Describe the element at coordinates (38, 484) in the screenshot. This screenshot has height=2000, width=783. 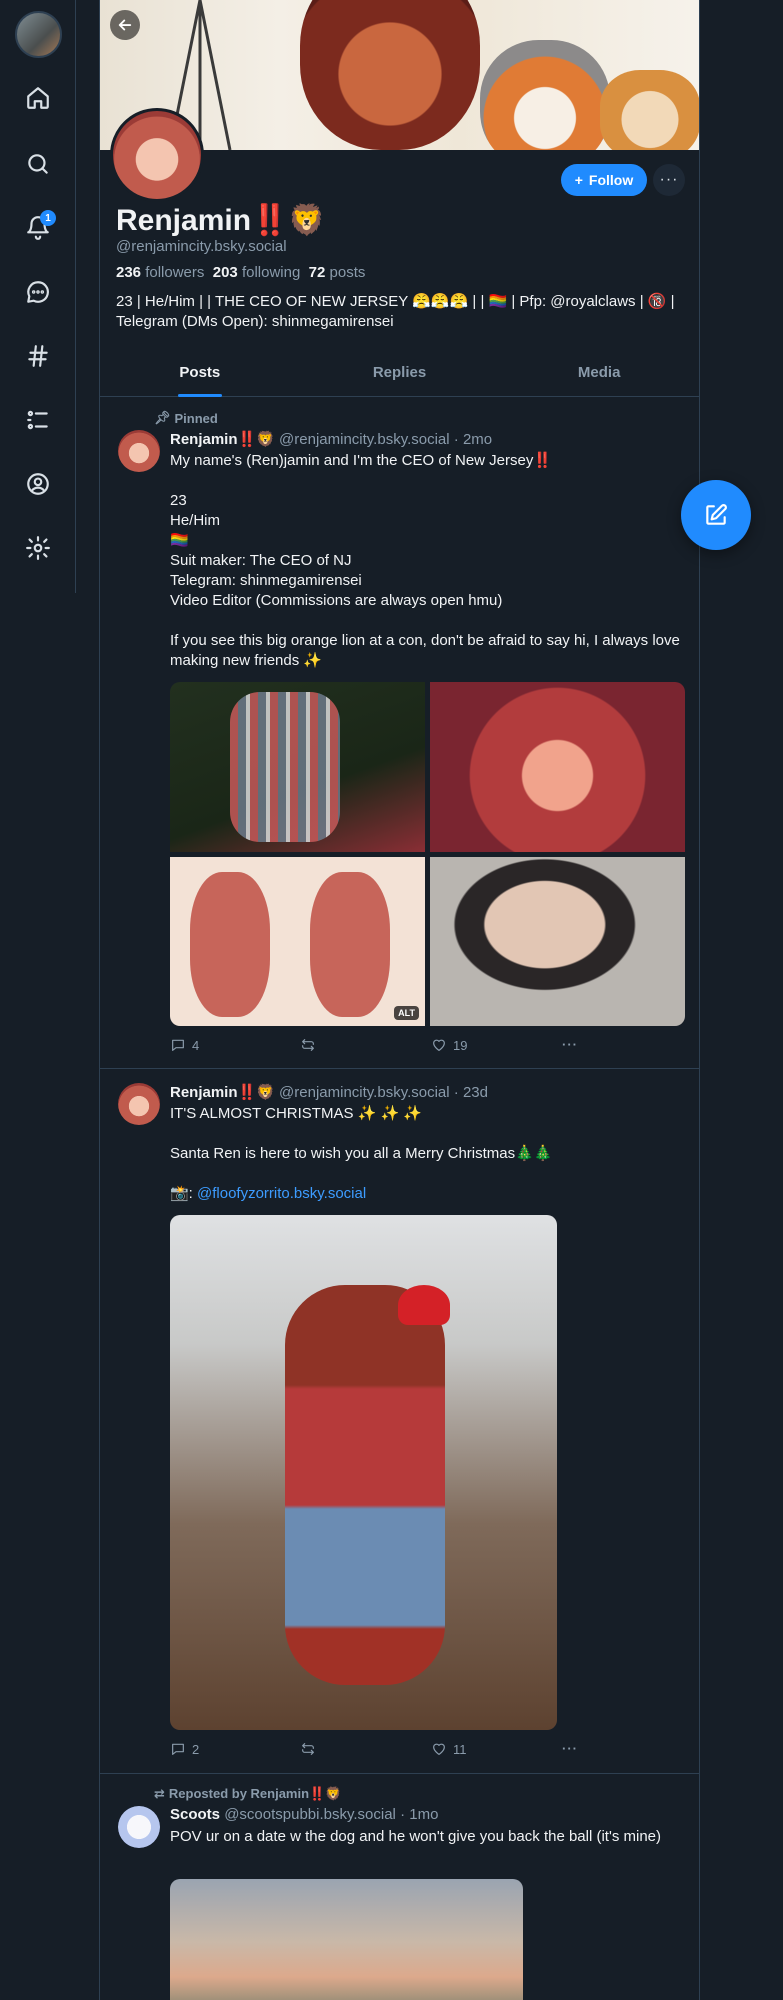
I see `profile-icon` at that location.